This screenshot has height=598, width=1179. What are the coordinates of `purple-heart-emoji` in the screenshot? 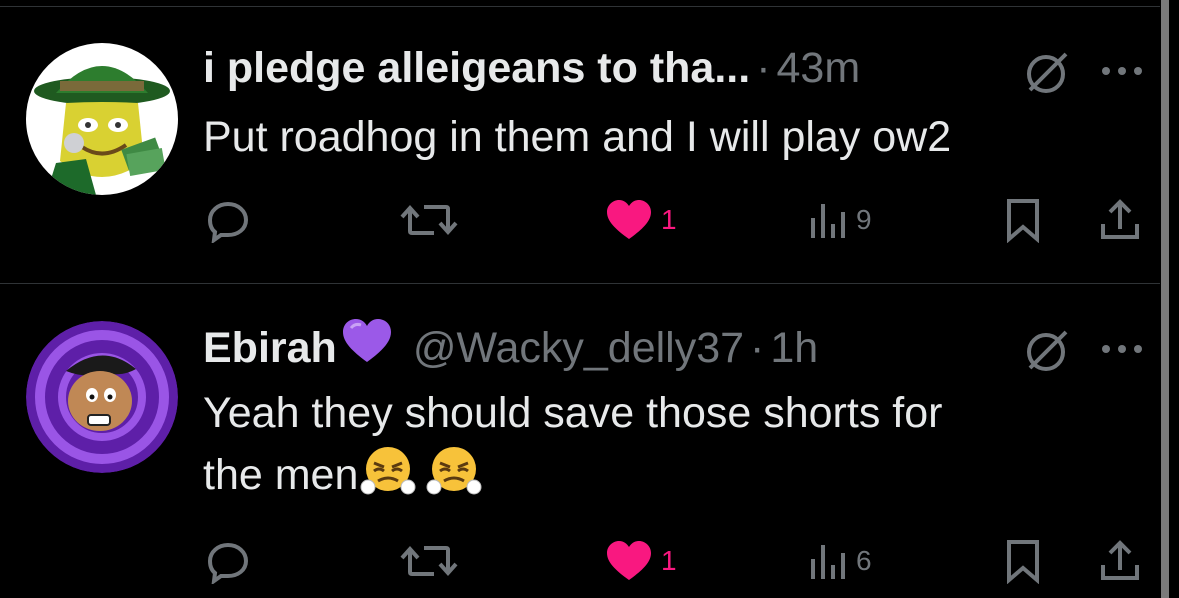 It's located at (367, 348).